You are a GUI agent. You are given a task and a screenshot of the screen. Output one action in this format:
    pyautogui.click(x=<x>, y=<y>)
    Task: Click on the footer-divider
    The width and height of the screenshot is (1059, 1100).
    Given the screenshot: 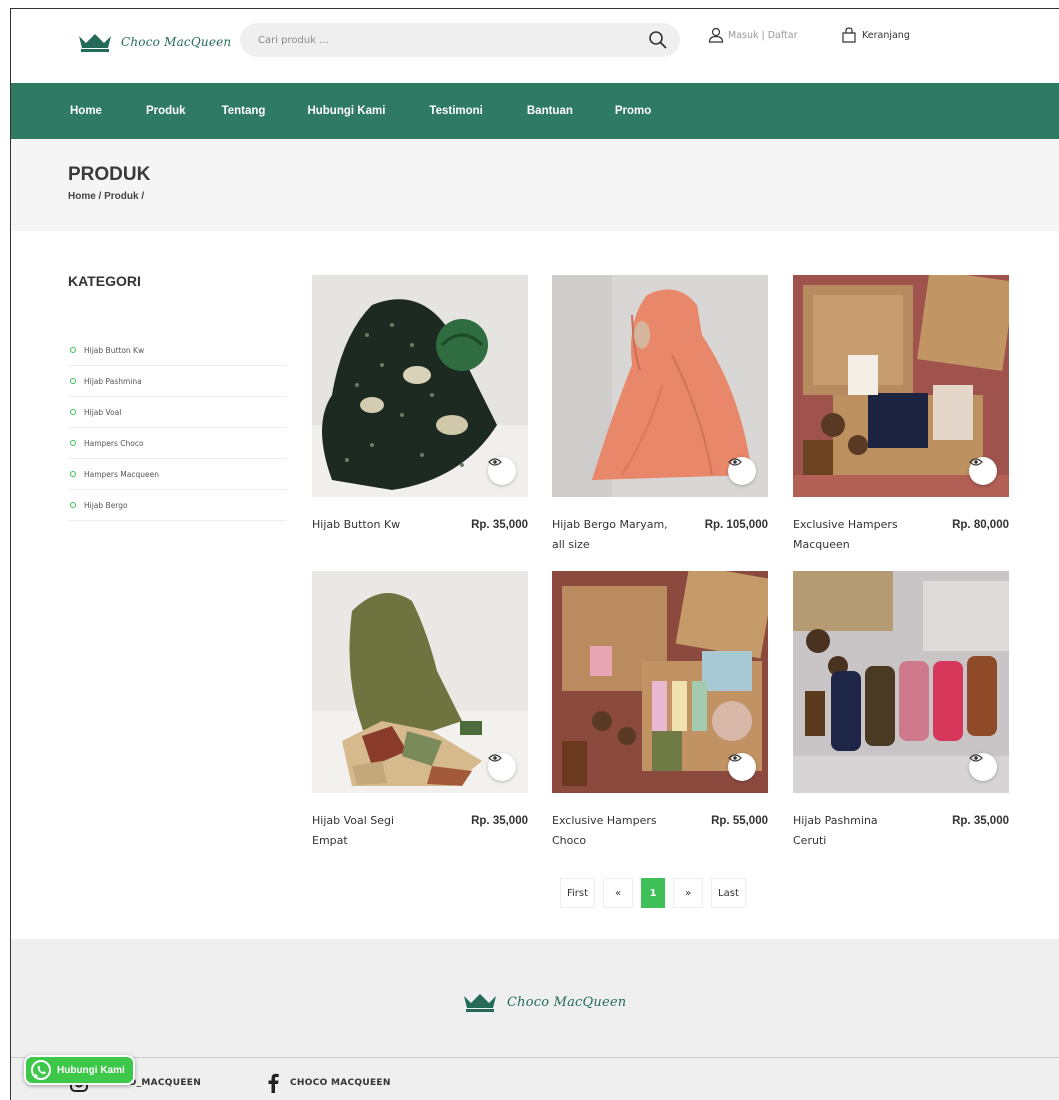 What is the action you would take?
    pyautogui.click(x=535, y=1057)
    